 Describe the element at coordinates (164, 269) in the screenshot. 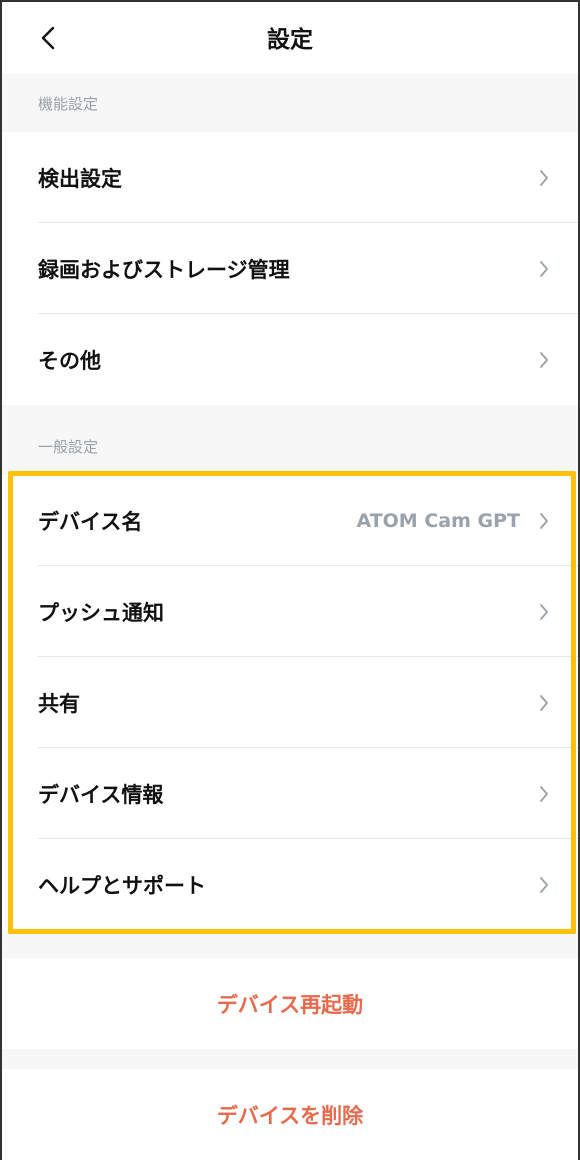

I see `settings-item-label: 録画およびストレージ管理` at that location.